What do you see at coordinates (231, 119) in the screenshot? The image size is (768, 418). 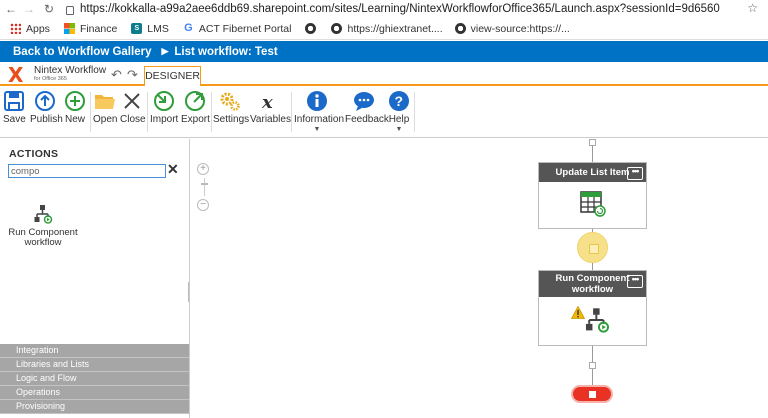 I see `settings-label: Settings` at bounding box center [231, 119].